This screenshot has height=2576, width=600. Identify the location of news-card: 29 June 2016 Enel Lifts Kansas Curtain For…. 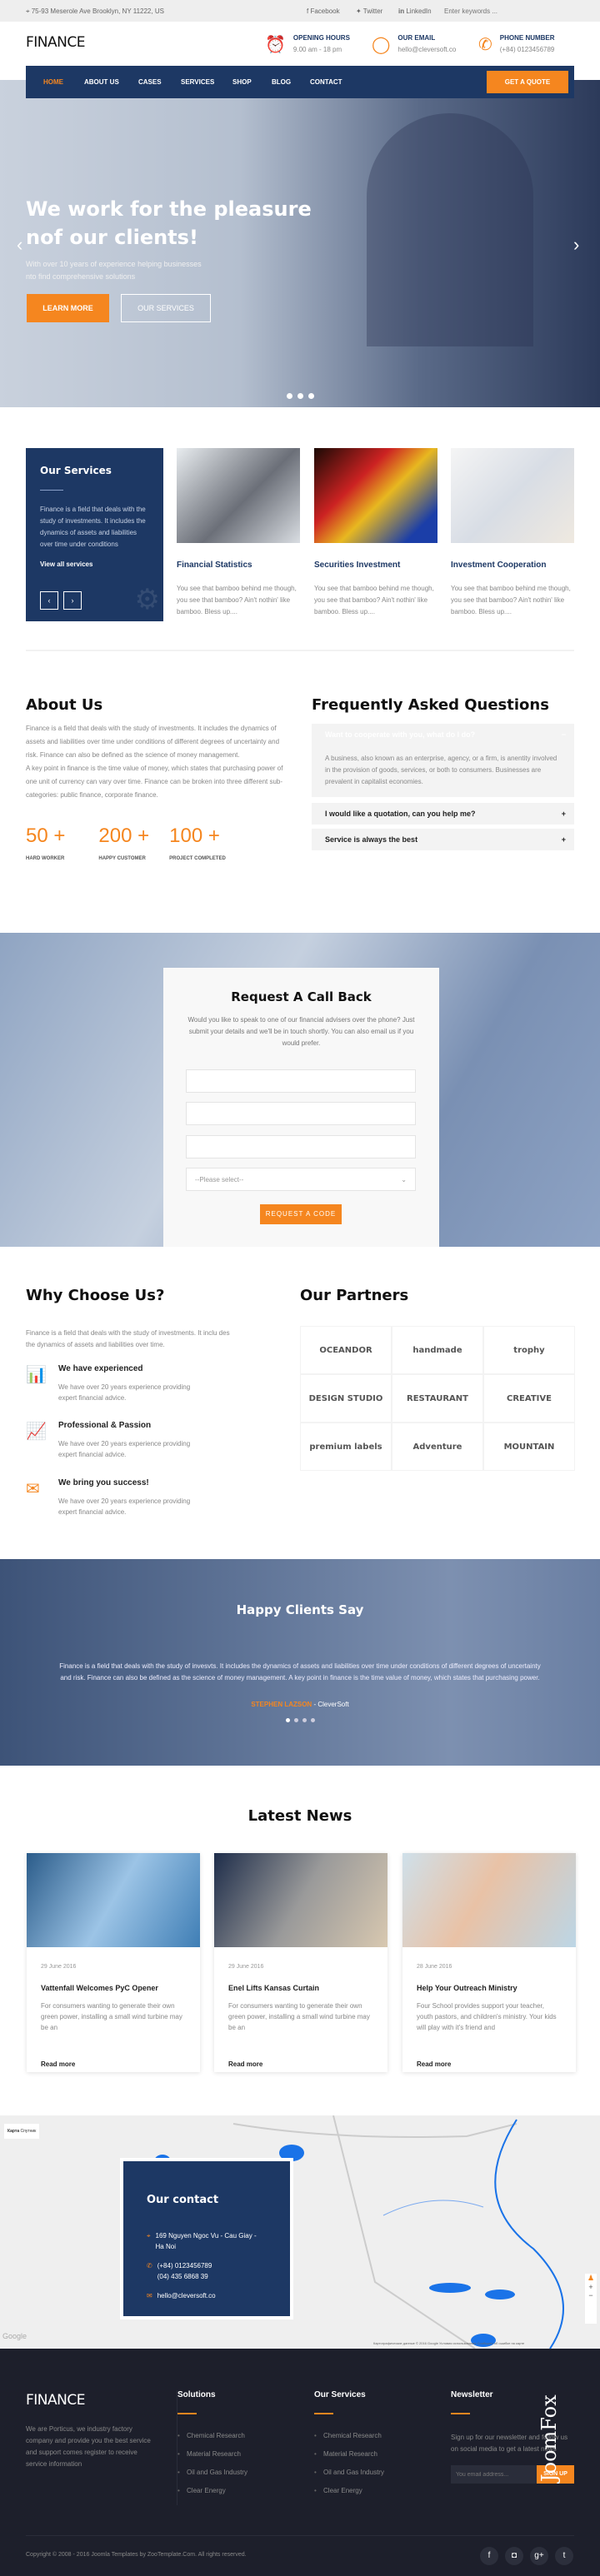
(301, 1962).